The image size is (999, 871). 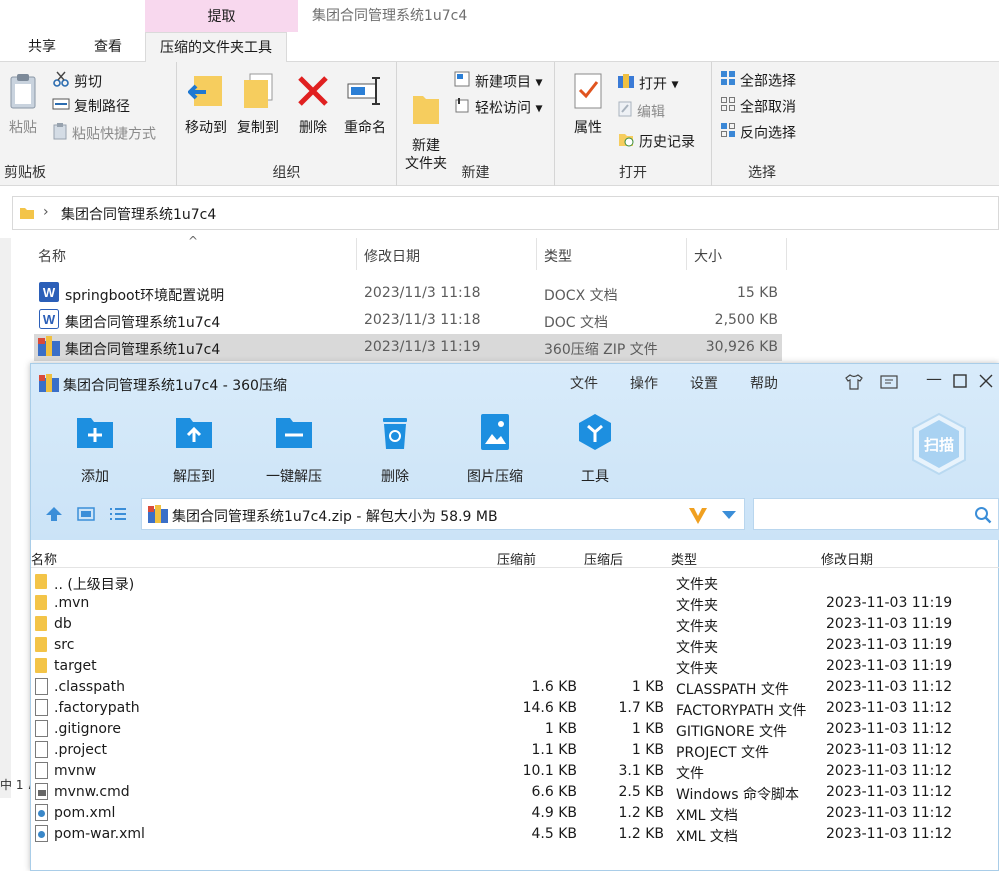 What do you see at coordinates (221, 16) in the screenshot?
I see `tab-extract: 提取` at bounding box center [221, 16].